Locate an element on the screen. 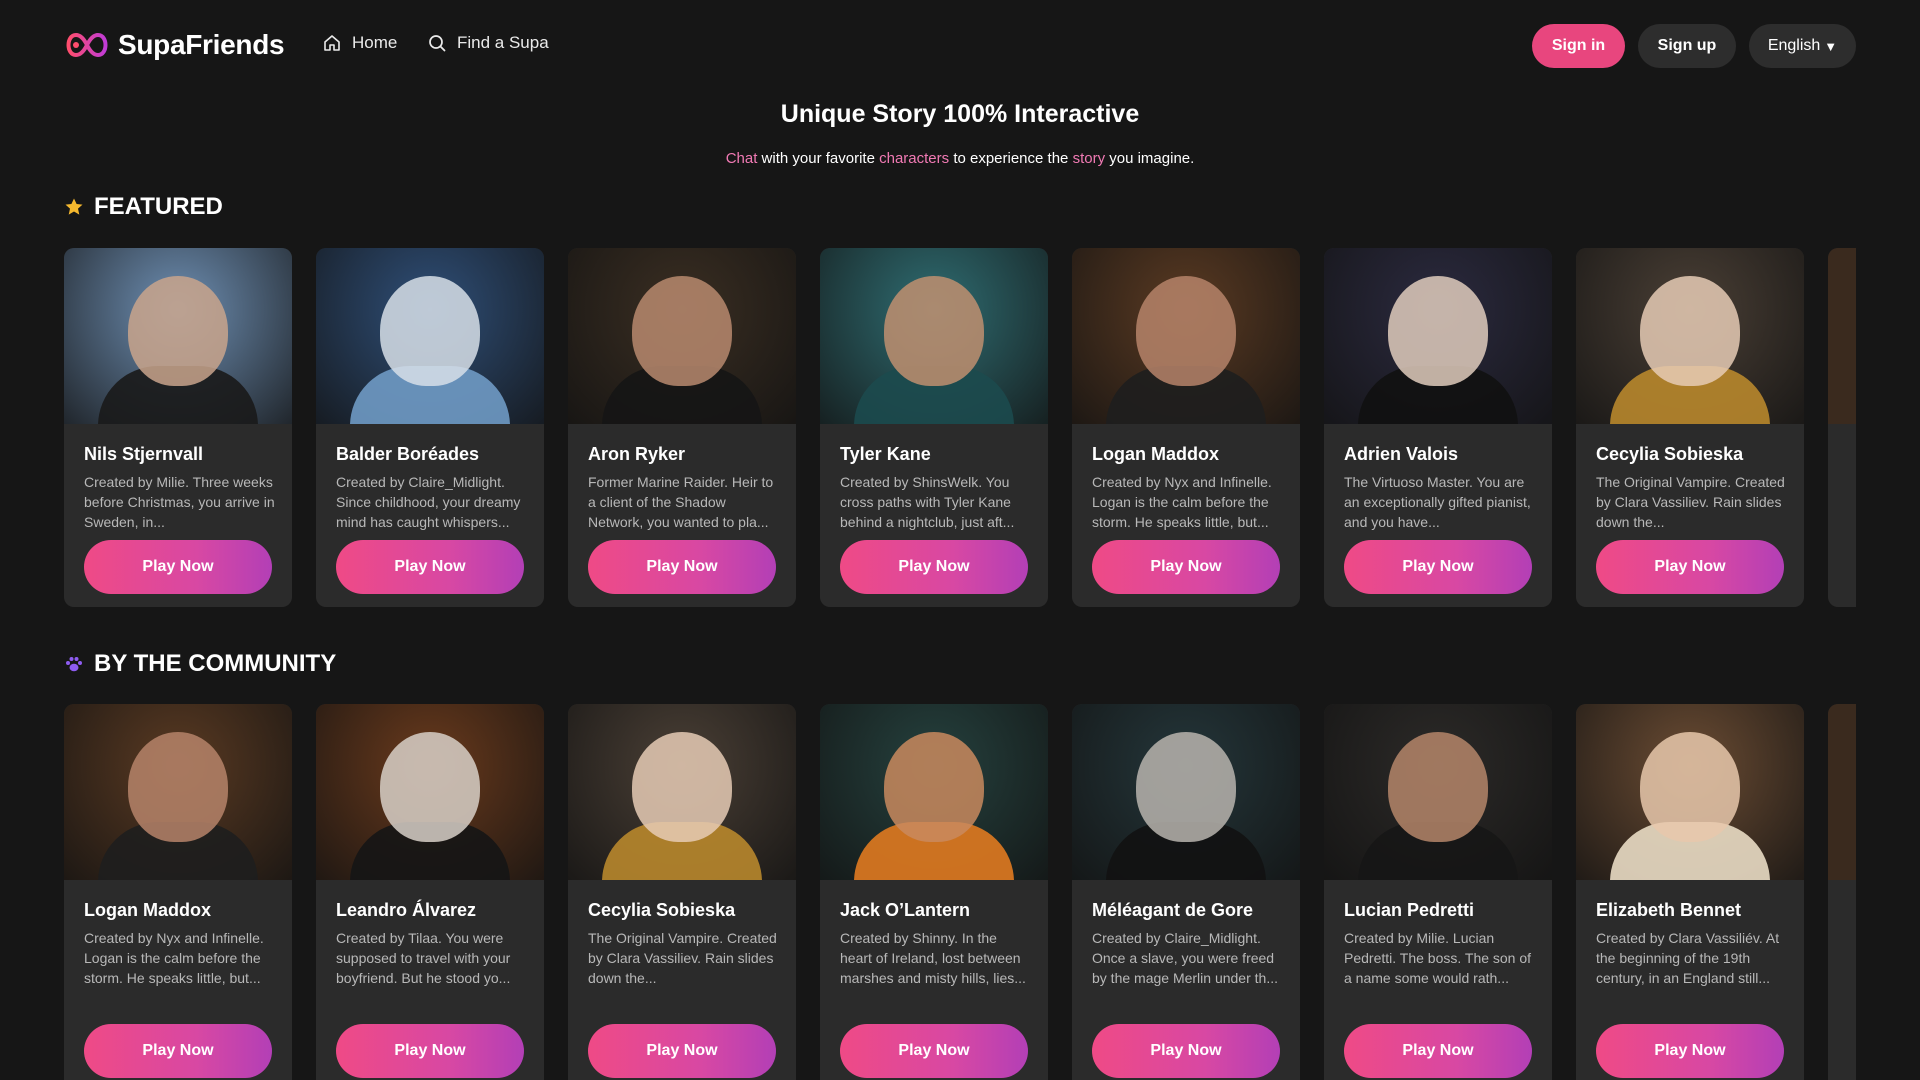 The height and width of the screenshot is (1080, 1920). nav-find-a-supa: Find a Supa is located at coordinates (488, 43).